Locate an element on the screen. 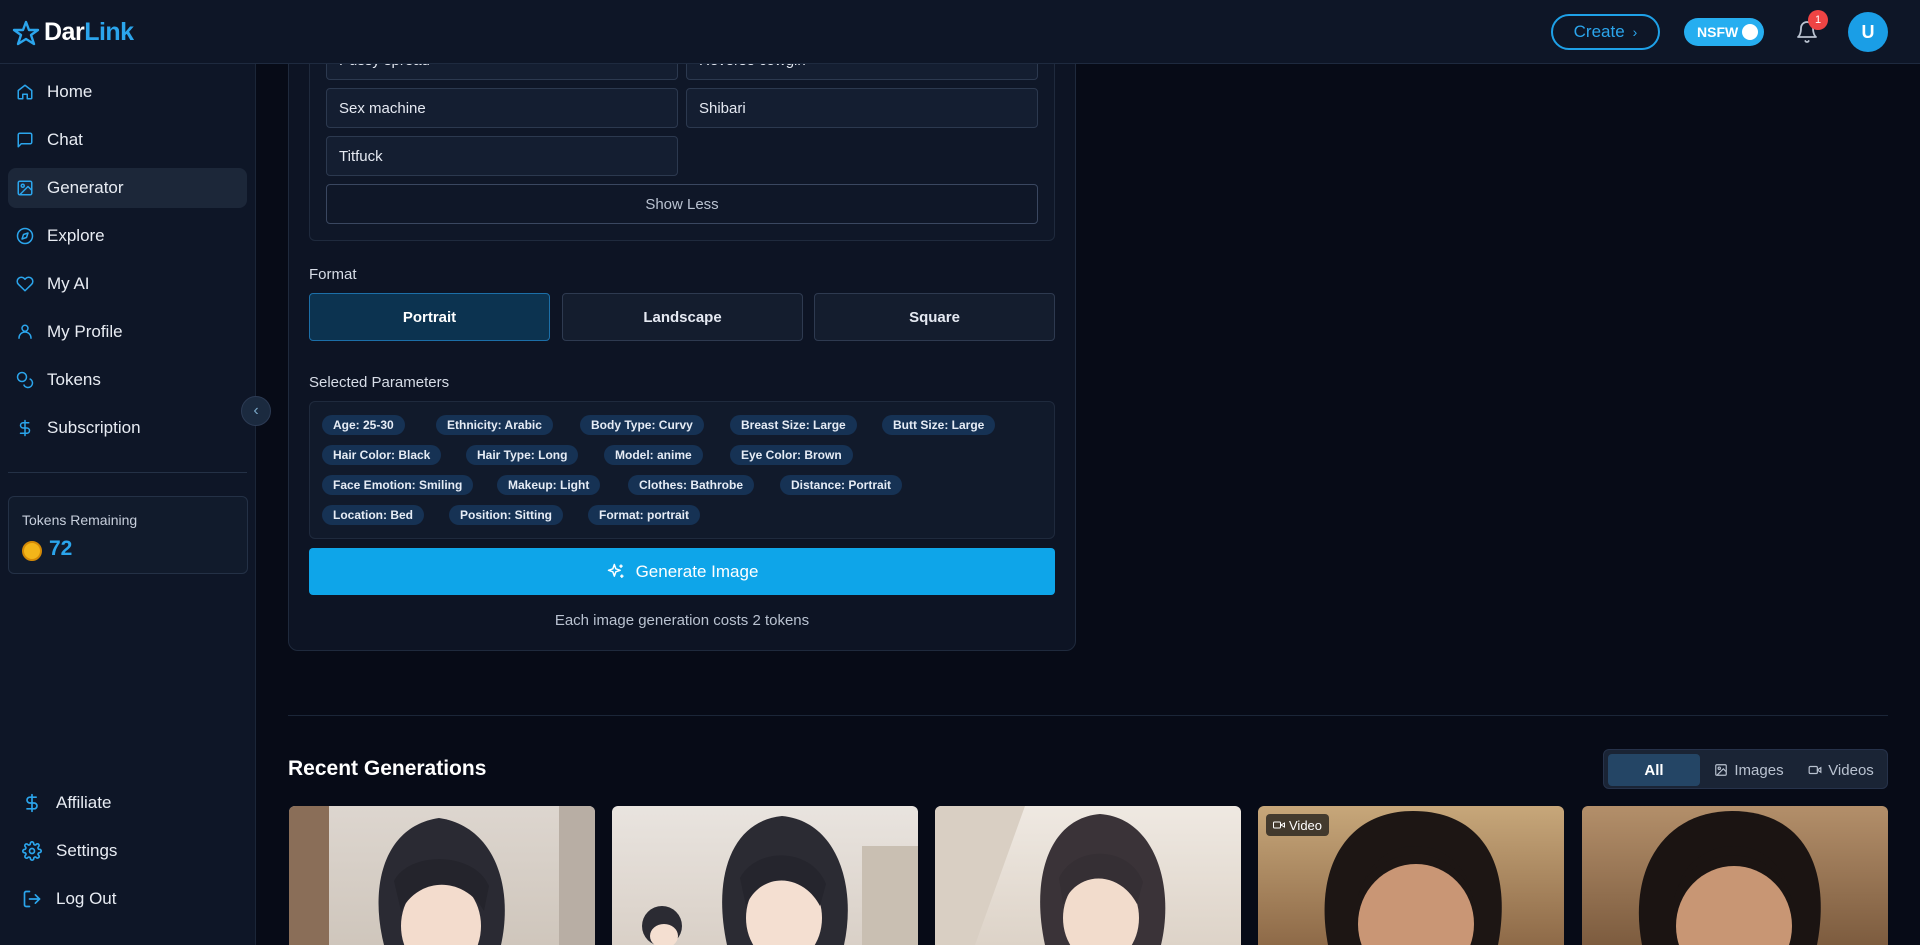  filter-images-button: Images is located at coordinates (1749, 770).